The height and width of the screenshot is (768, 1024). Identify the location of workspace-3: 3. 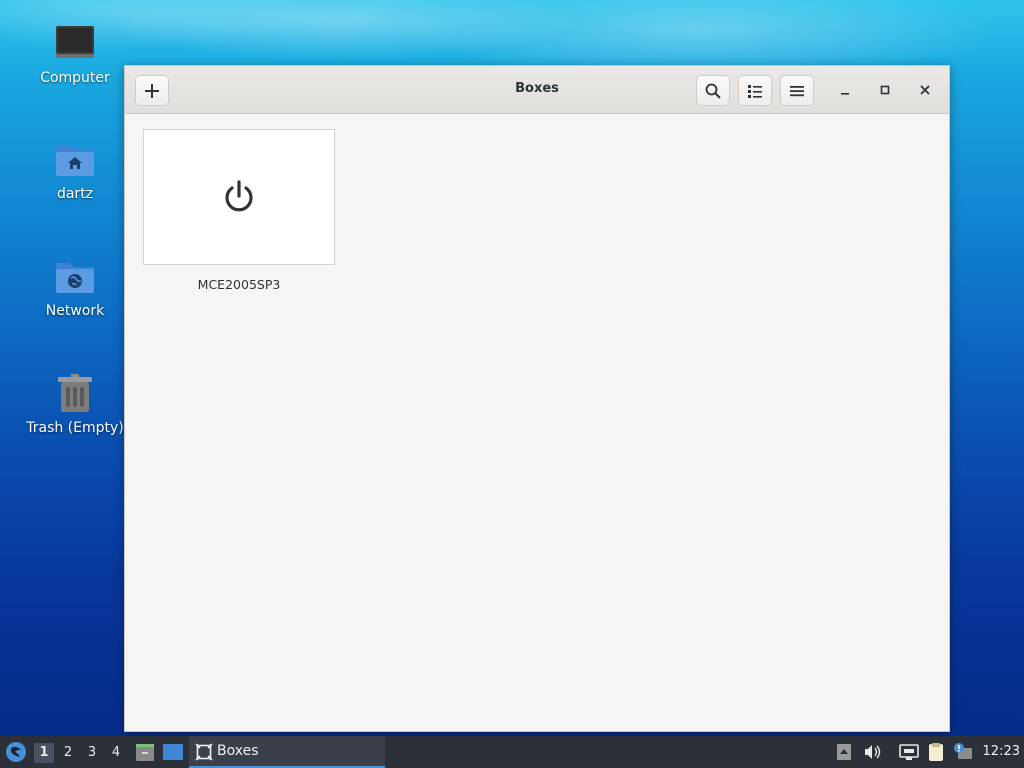
(92, 753).